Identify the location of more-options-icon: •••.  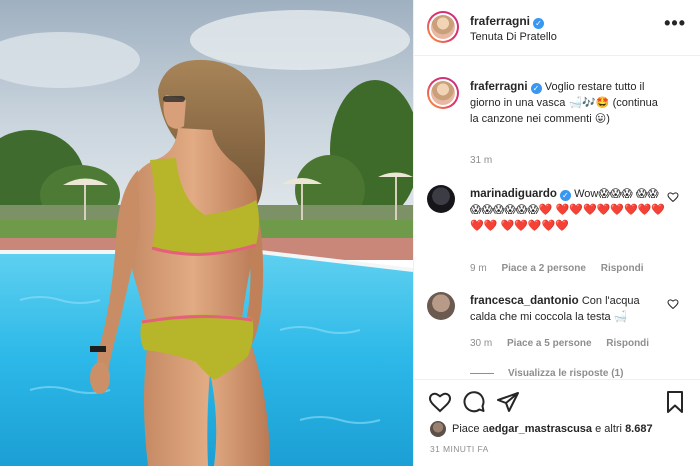
(675, 23).